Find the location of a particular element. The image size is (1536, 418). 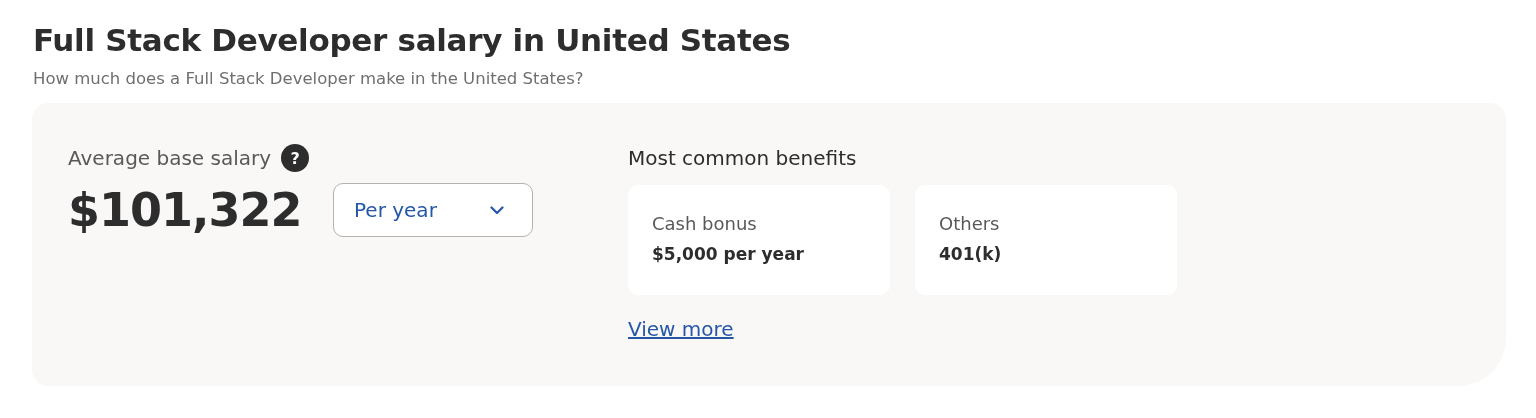

benefit-value: 401(k) is located at coordinates (971, 254).